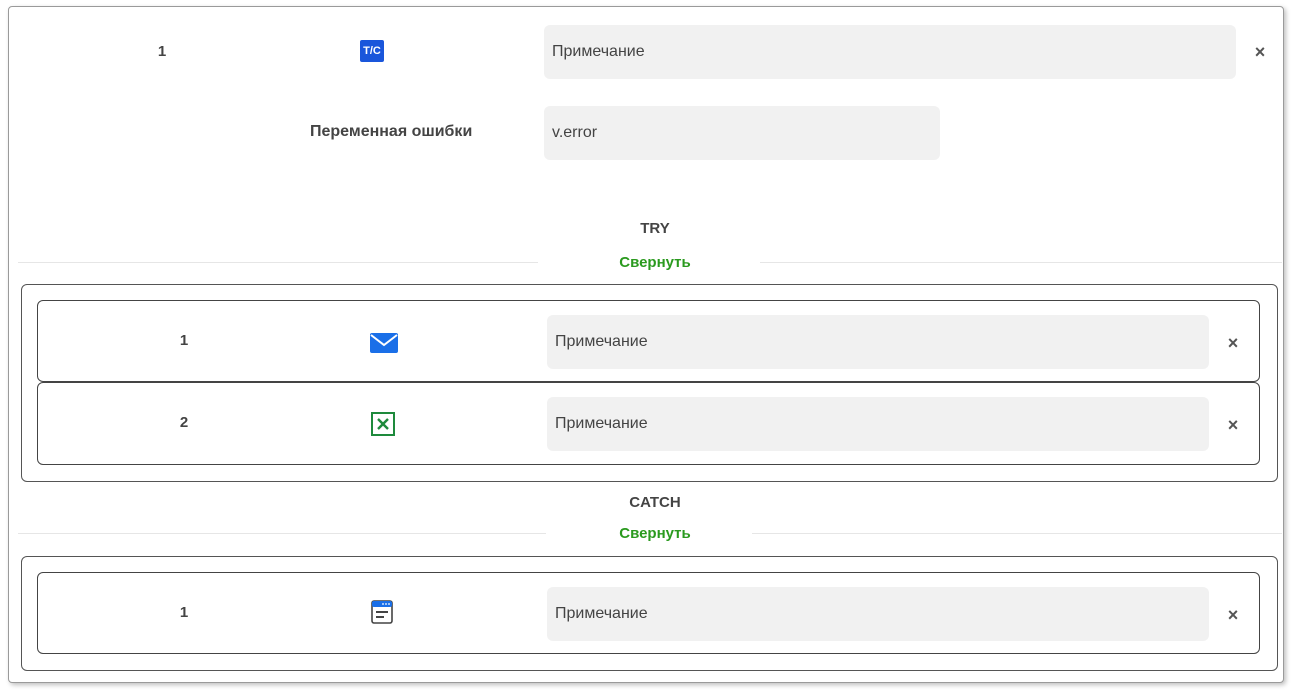  I want to click on window-icon, so click(382, 614).